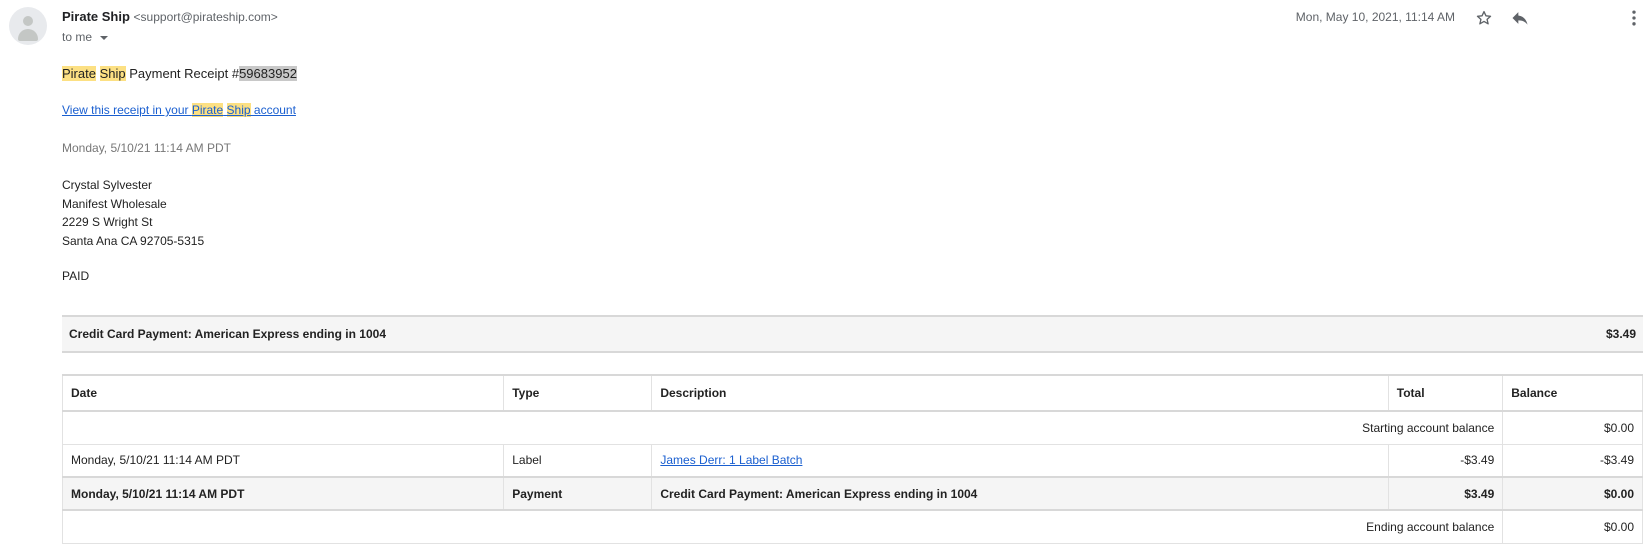 The height and width of the screenshot is (552, 1648). What do you see at coordinates (207, 110) in the screenshot?
I see `link-word-pirate: Pirate` at bounding box center [207, 110].